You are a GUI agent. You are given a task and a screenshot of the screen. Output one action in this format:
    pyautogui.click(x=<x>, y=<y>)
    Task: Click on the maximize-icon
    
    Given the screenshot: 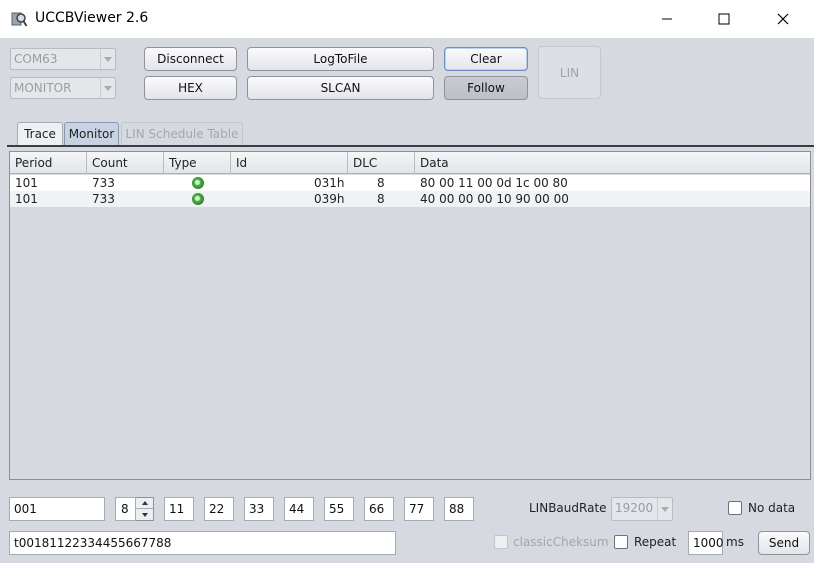 What is the action you would take?
    pyautogui.click(x=724, y=19)
    